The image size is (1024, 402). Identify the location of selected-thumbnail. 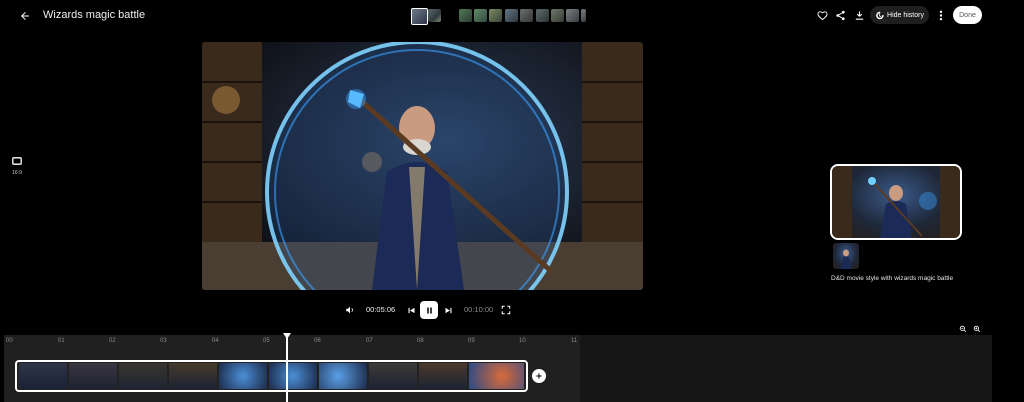
(419, 16).